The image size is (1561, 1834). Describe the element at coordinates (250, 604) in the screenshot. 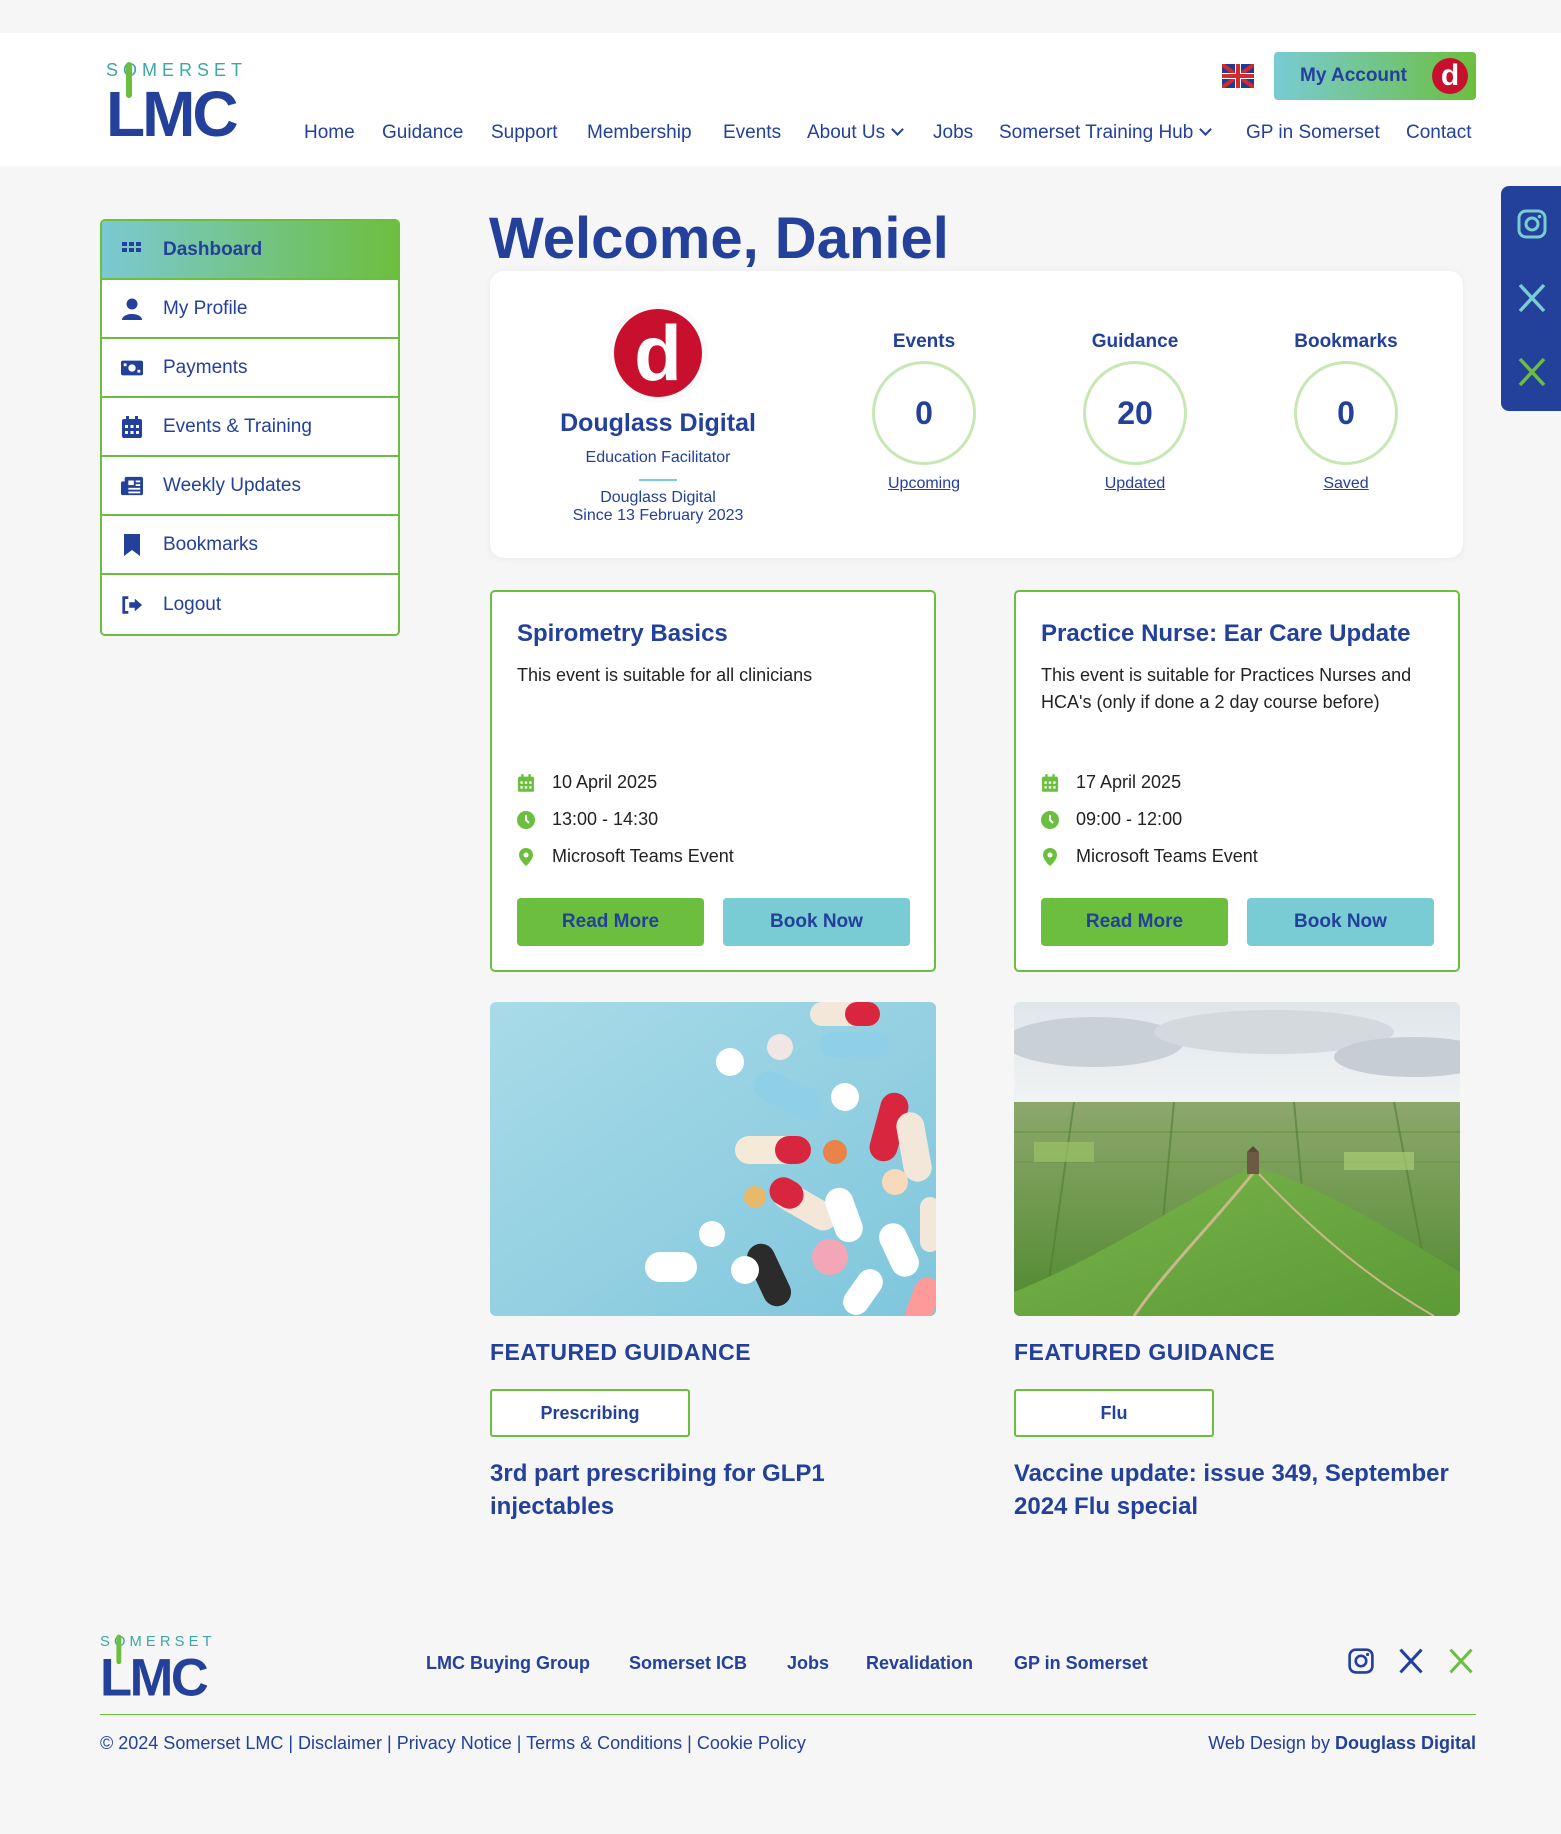

I see `sidebar-item-logout: Logout` at that location.